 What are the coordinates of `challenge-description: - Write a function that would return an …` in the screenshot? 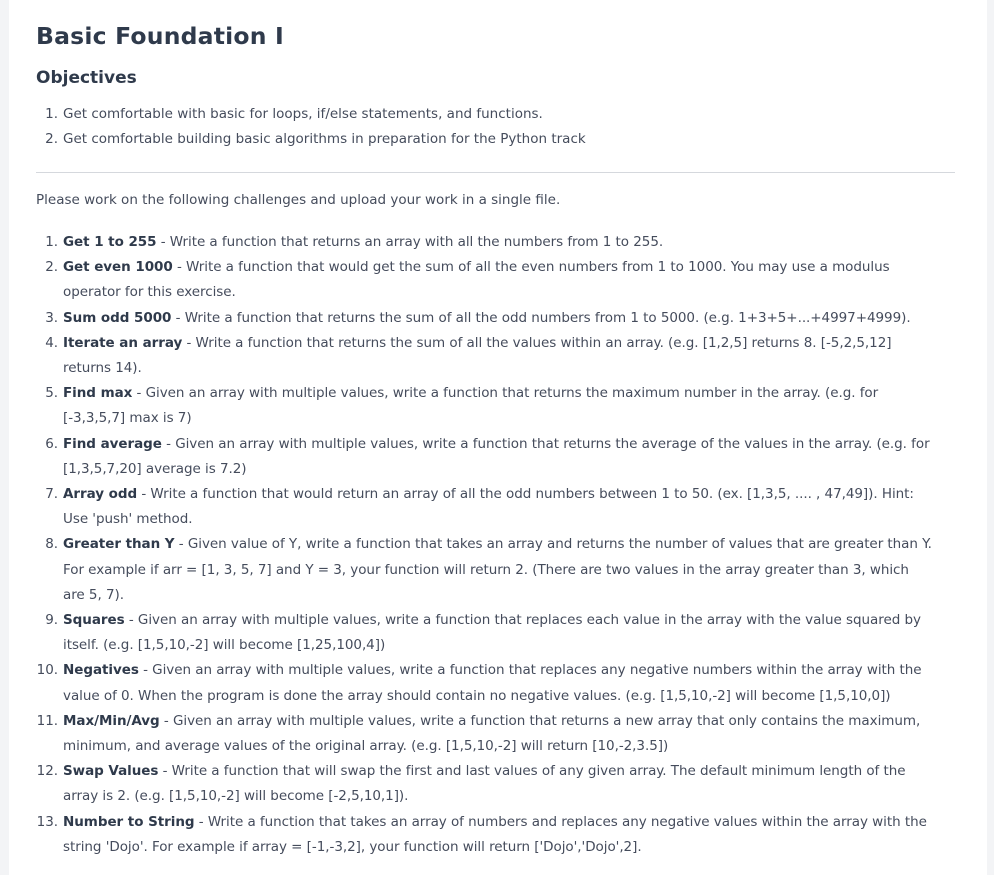 It's located at (488, 507).